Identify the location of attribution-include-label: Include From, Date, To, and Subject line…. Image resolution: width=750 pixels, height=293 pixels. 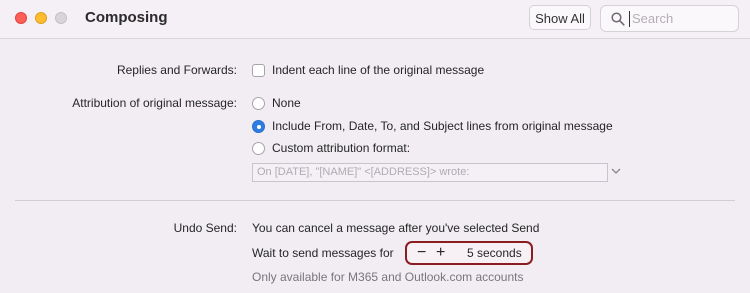
(442, 126).